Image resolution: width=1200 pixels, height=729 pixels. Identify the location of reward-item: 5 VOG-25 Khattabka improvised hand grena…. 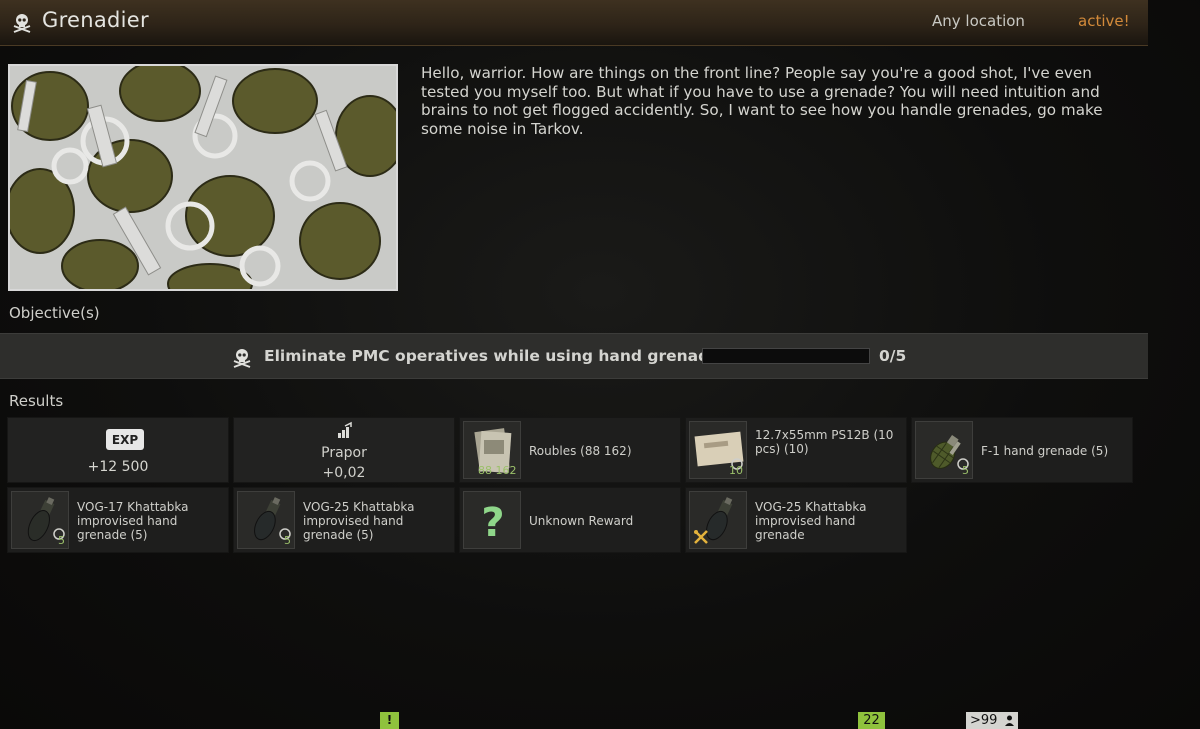
(344, 520).